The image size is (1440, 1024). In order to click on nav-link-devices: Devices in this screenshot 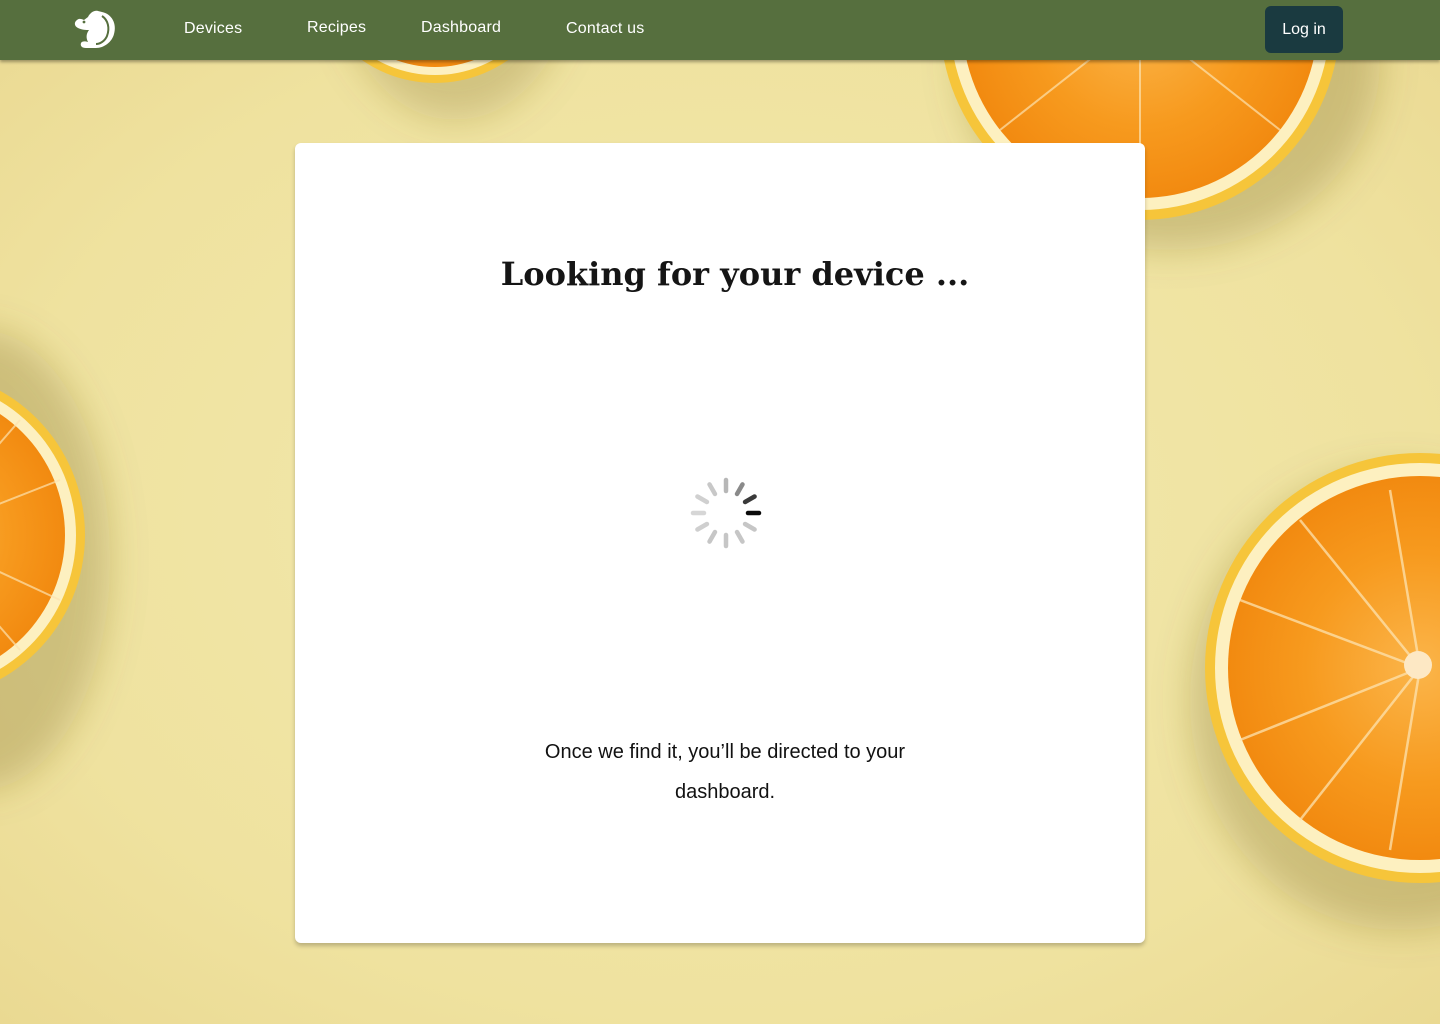, I will do `click(213, 29)`.